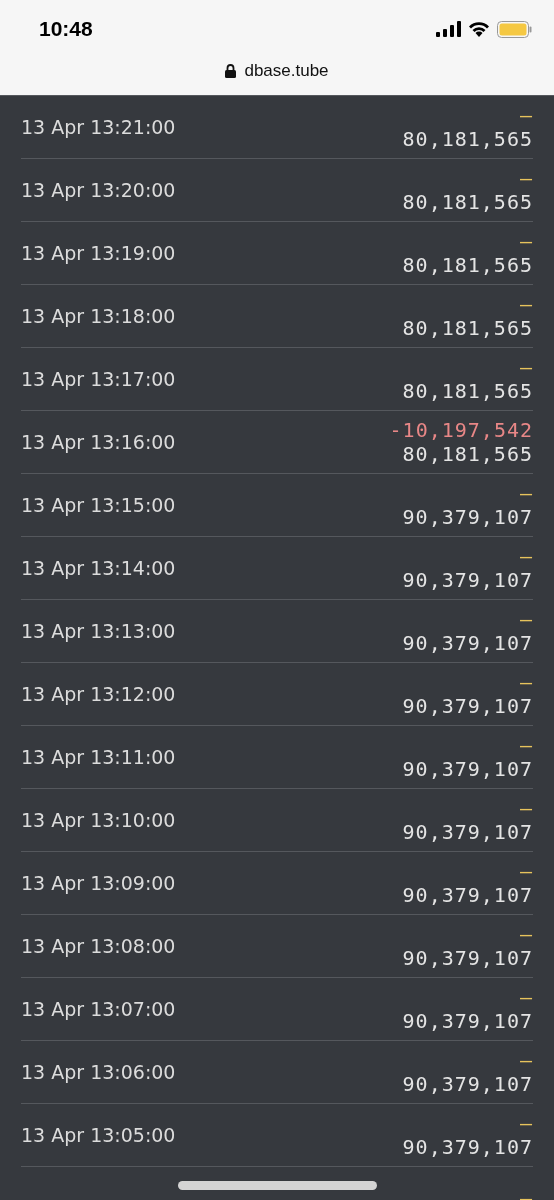 This screenshot has width=554, height=1200. Describe the element at coordinates (98, 820) in the screenshot. I see `row-timestamp: 13 Apr 13:10:00` at that location.